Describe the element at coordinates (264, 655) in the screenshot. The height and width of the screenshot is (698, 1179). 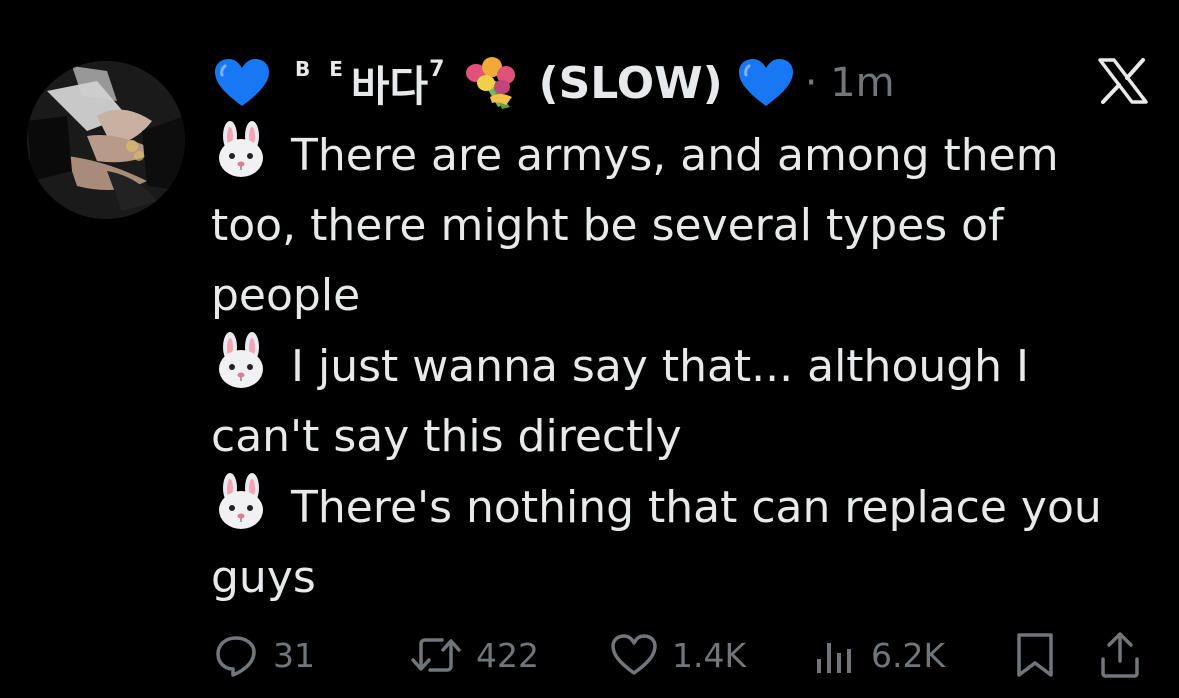
I see `reply-button: 31` at that location.